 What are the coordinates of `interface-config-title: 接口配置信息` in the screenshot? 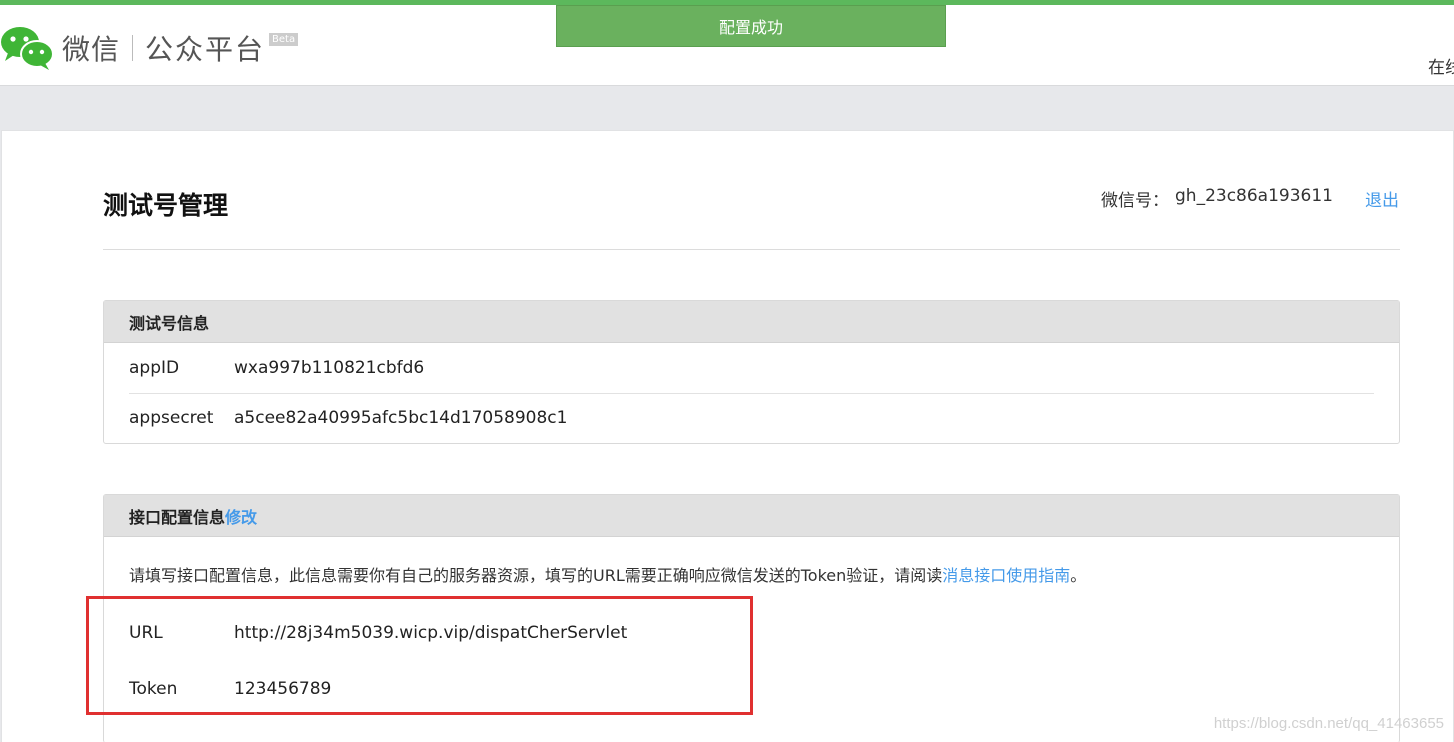 It's located at (177, 517).